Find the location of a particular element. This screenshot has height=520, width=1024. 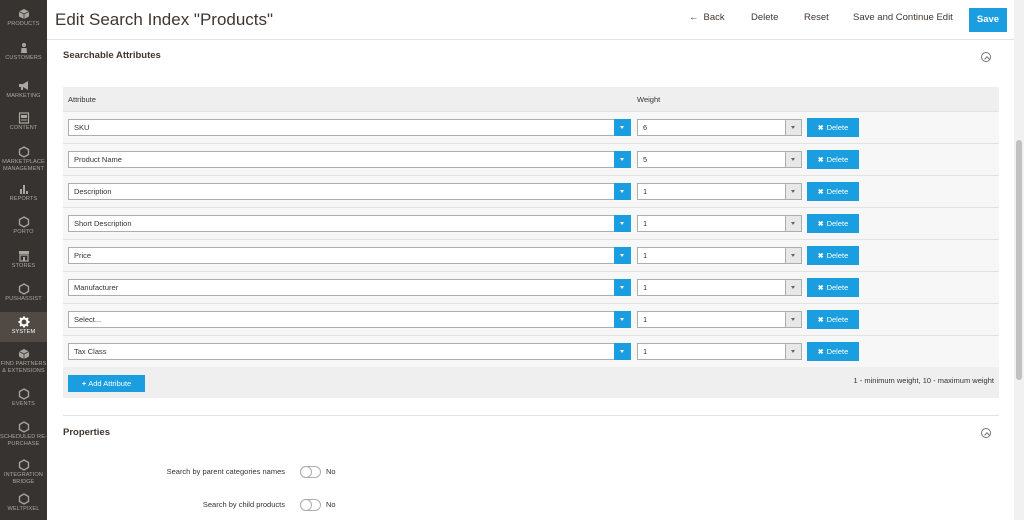

nav-integration-bridge: Integration Bridge is located at coordinates (23, 474).